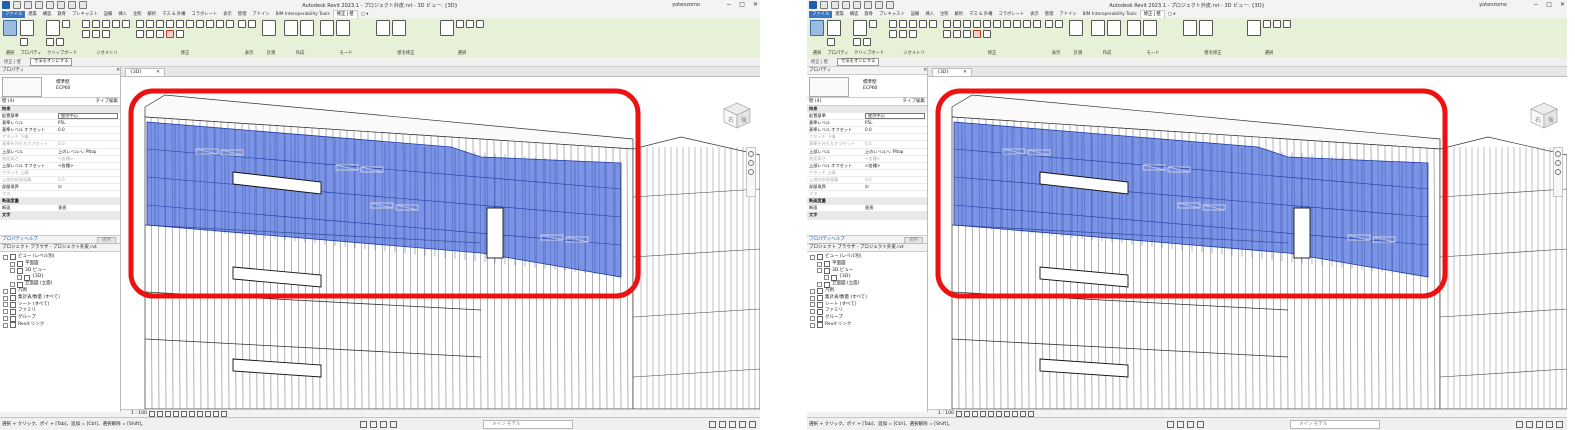 This screenshot has width=1575, height=430. What do you see at coordinates (1049, 24) in the screenshot?
I see `hide-icon` at bounding box center [1049, 24].